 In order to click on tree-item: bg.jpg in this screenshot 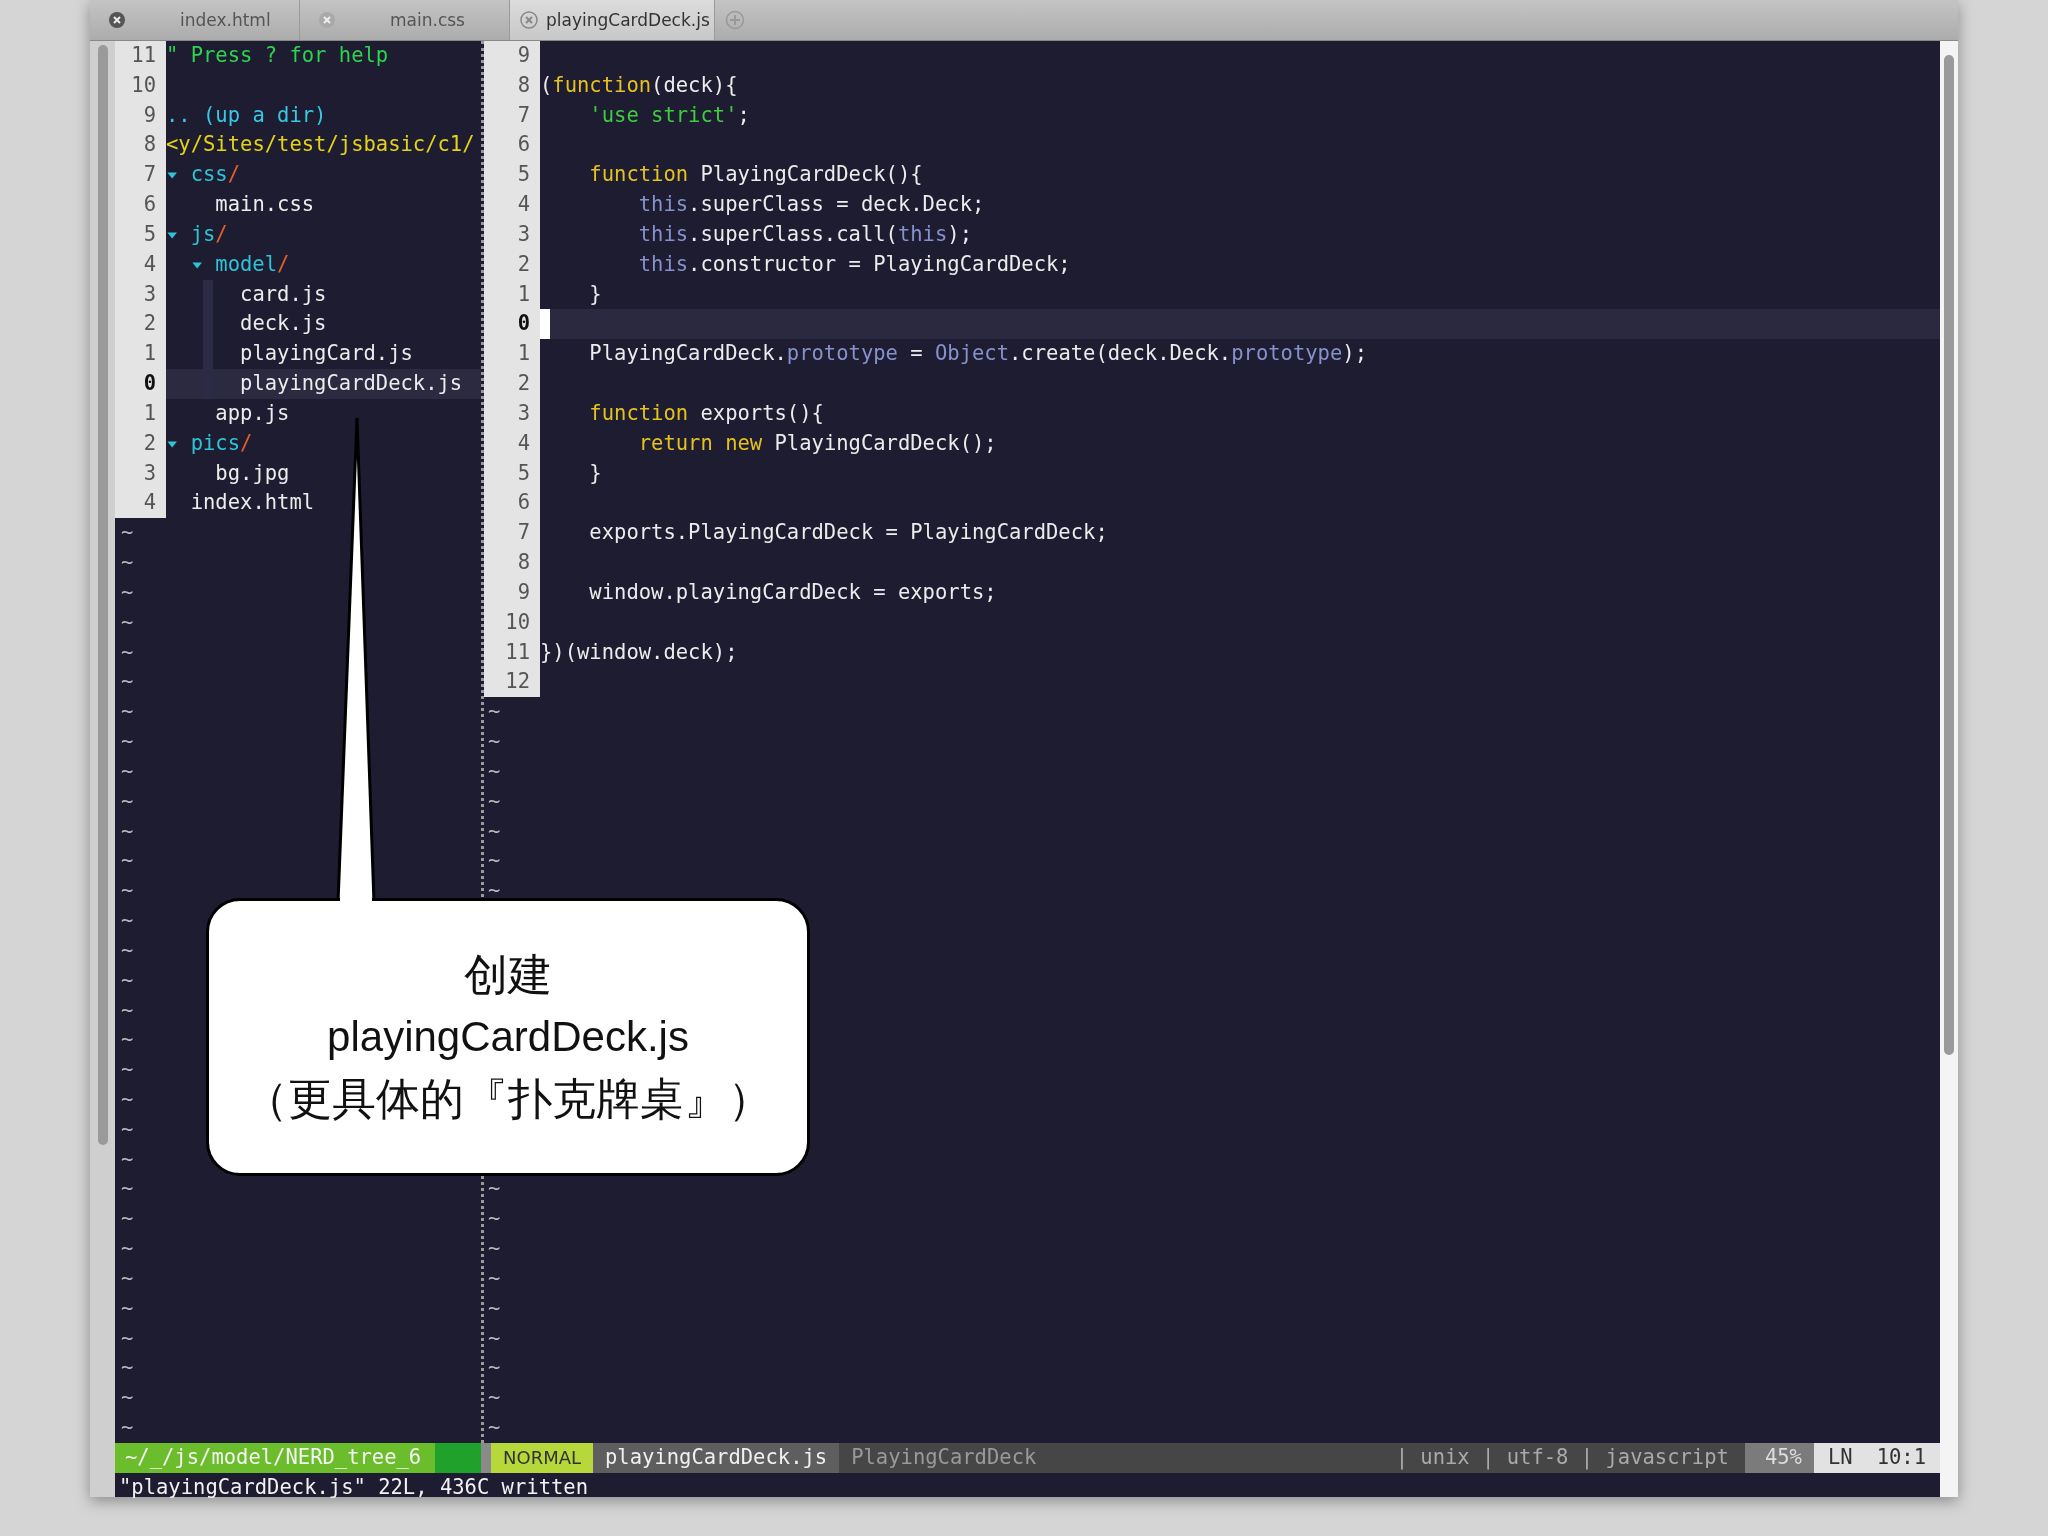, I will do `click(252, 473)`.